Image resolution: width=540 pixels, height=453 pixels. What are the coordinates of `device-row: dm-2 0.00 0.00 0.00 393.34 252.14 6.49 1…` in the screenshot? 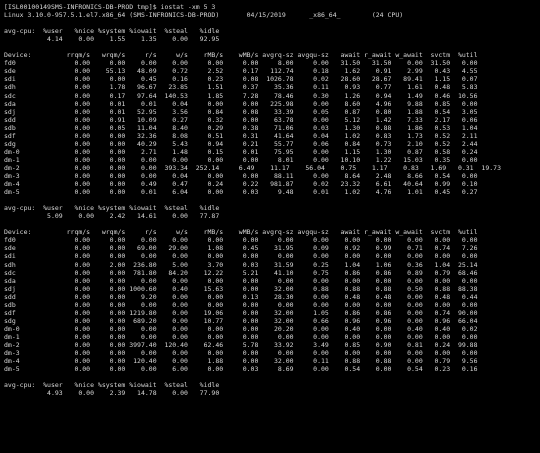 It's located at (252, 167).